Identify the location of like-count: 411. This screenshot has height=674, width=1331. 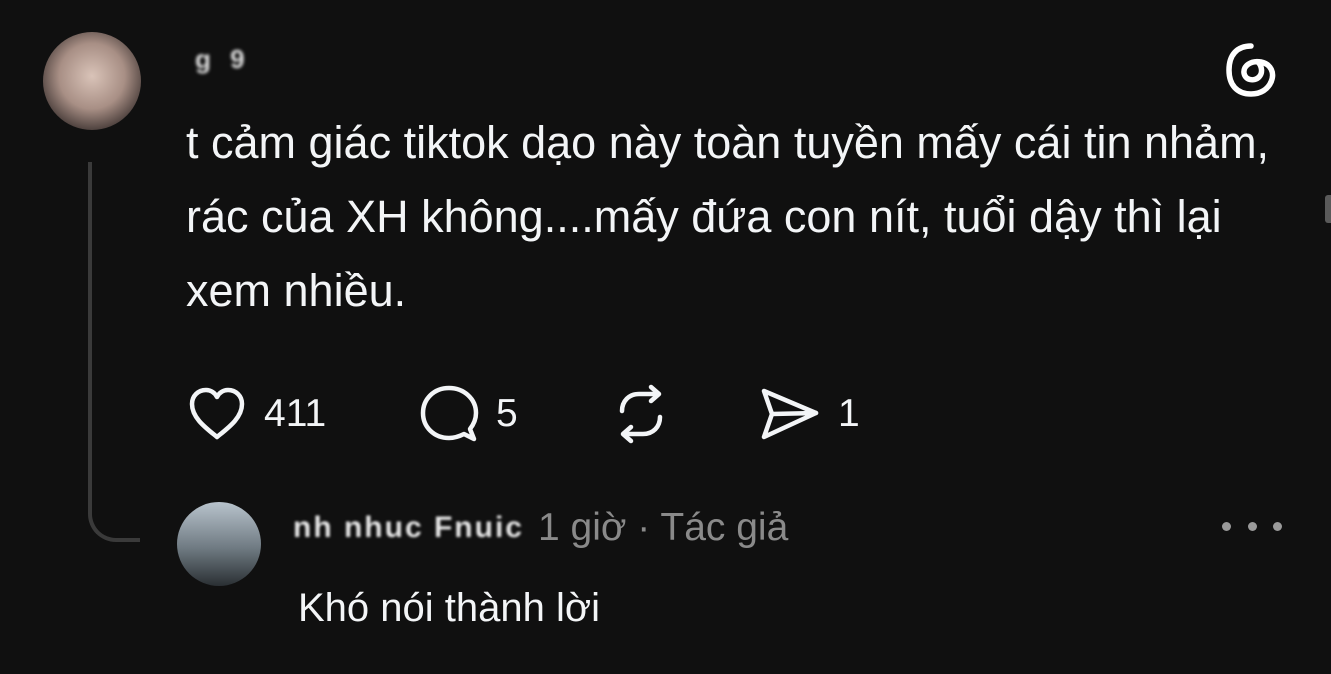
(295, 413).